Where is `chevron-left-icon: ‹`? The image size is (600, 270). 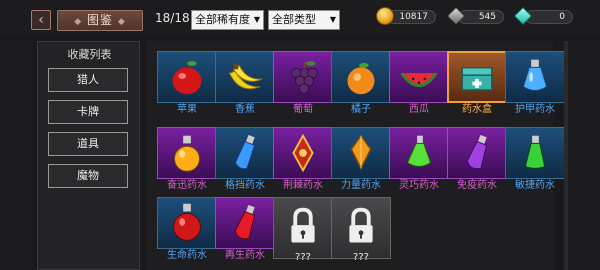 chevron-left-icon: ‹ is located at coordinates (41, 20).